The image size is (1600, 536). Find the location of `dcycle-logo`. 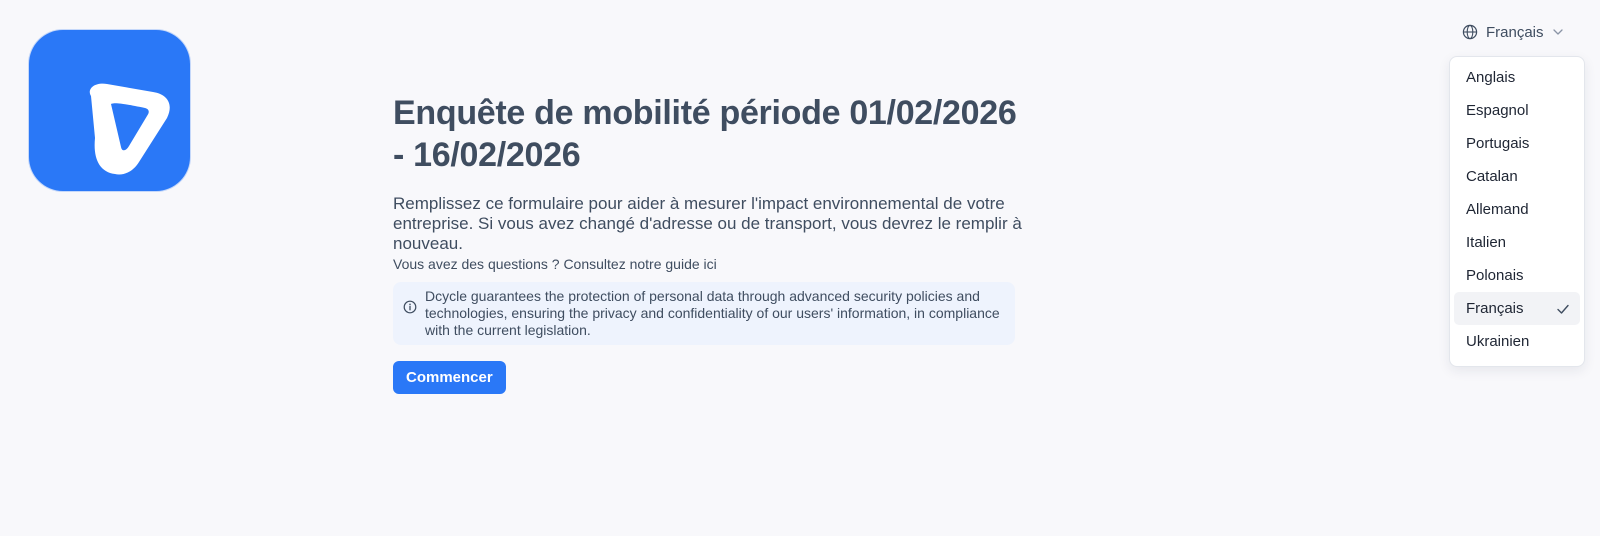

dcycle-logo is located at coordinates (109, 110).